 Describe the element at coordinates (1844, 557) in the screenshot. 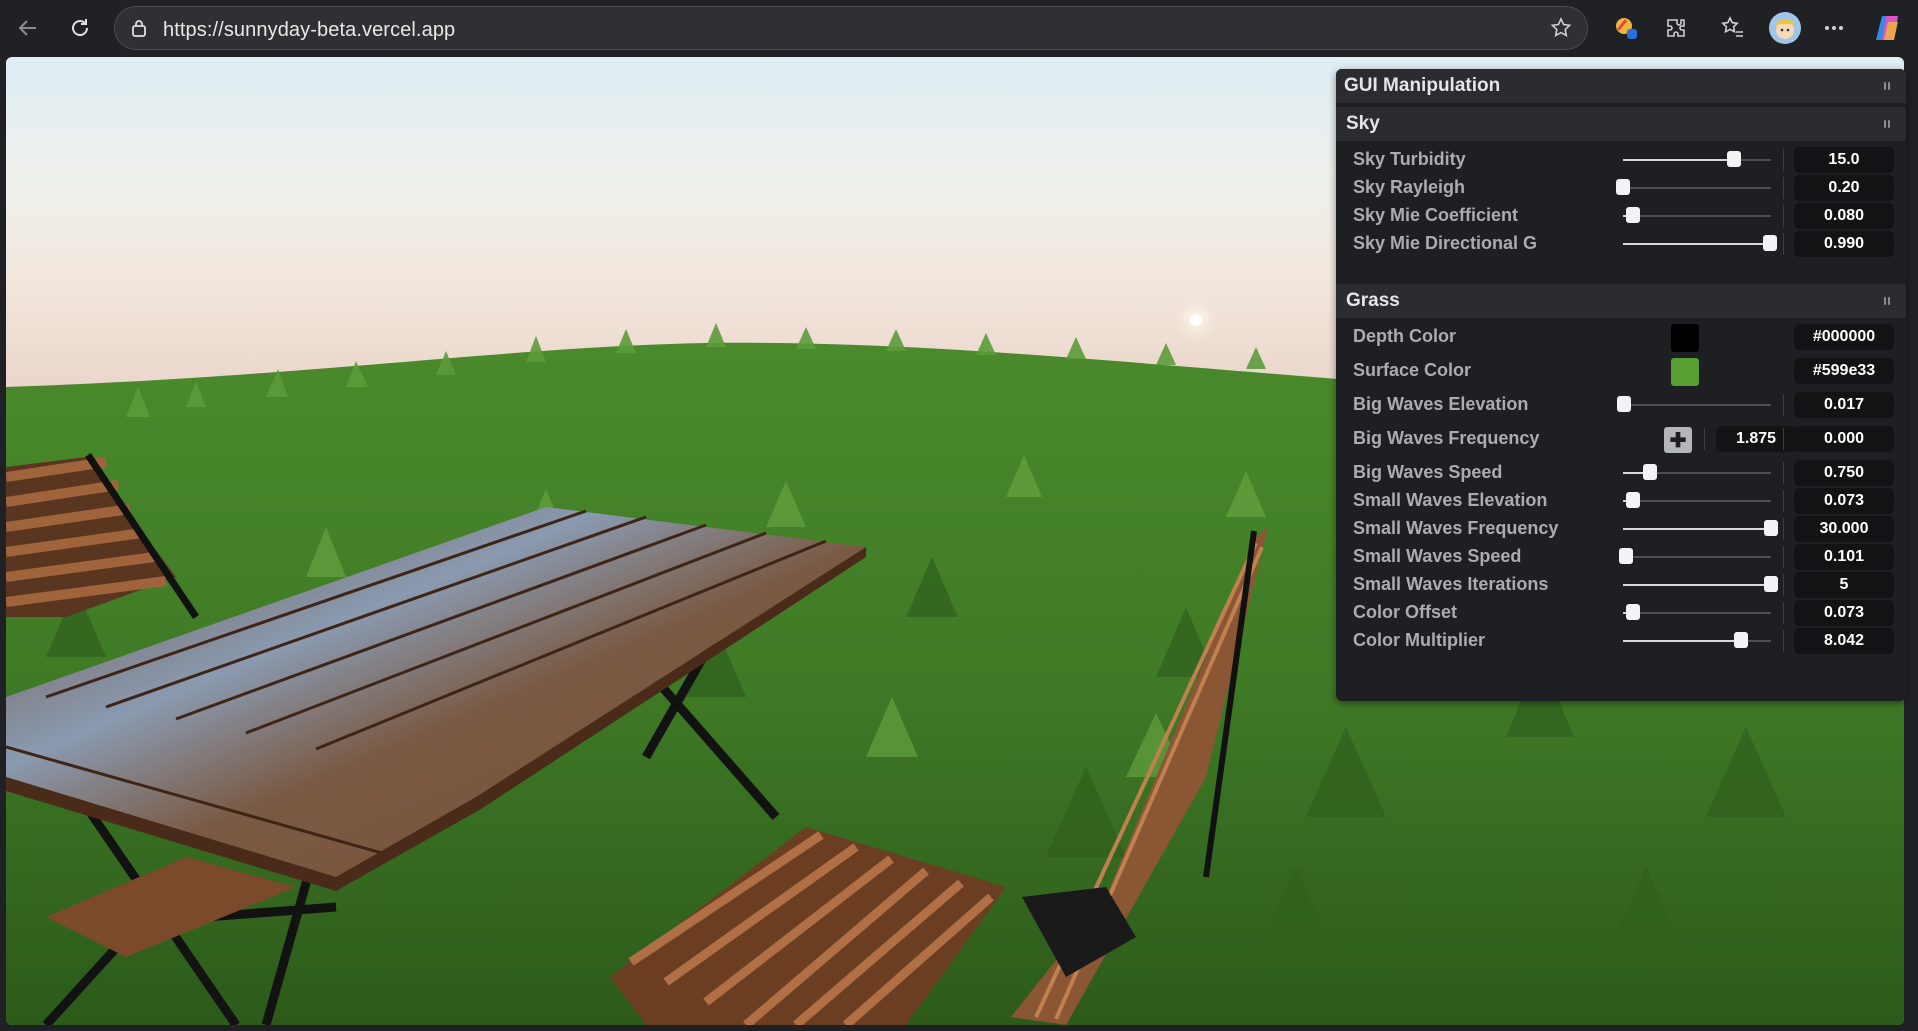

I see `number-input: 0.101` at that location.